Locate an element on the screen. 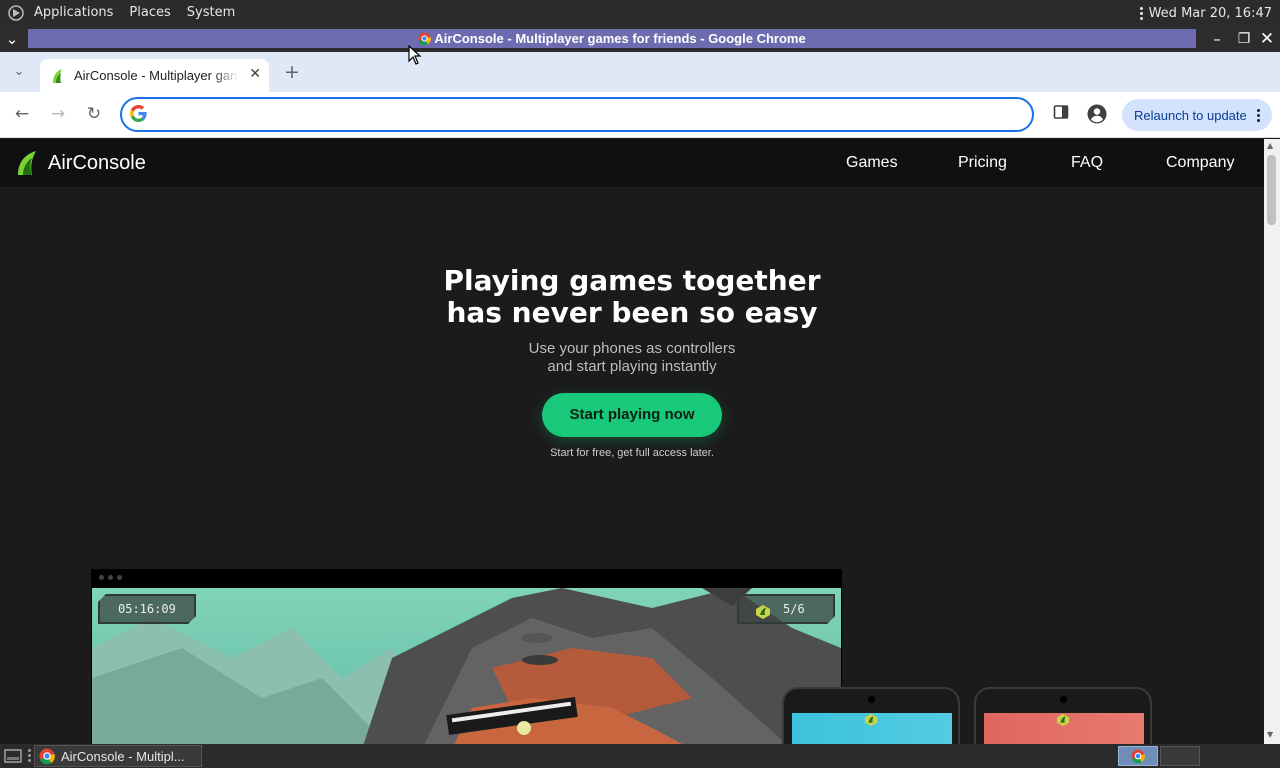  scroll-up-arrow-icon: ▲ is located at coordinates (1270, 145).